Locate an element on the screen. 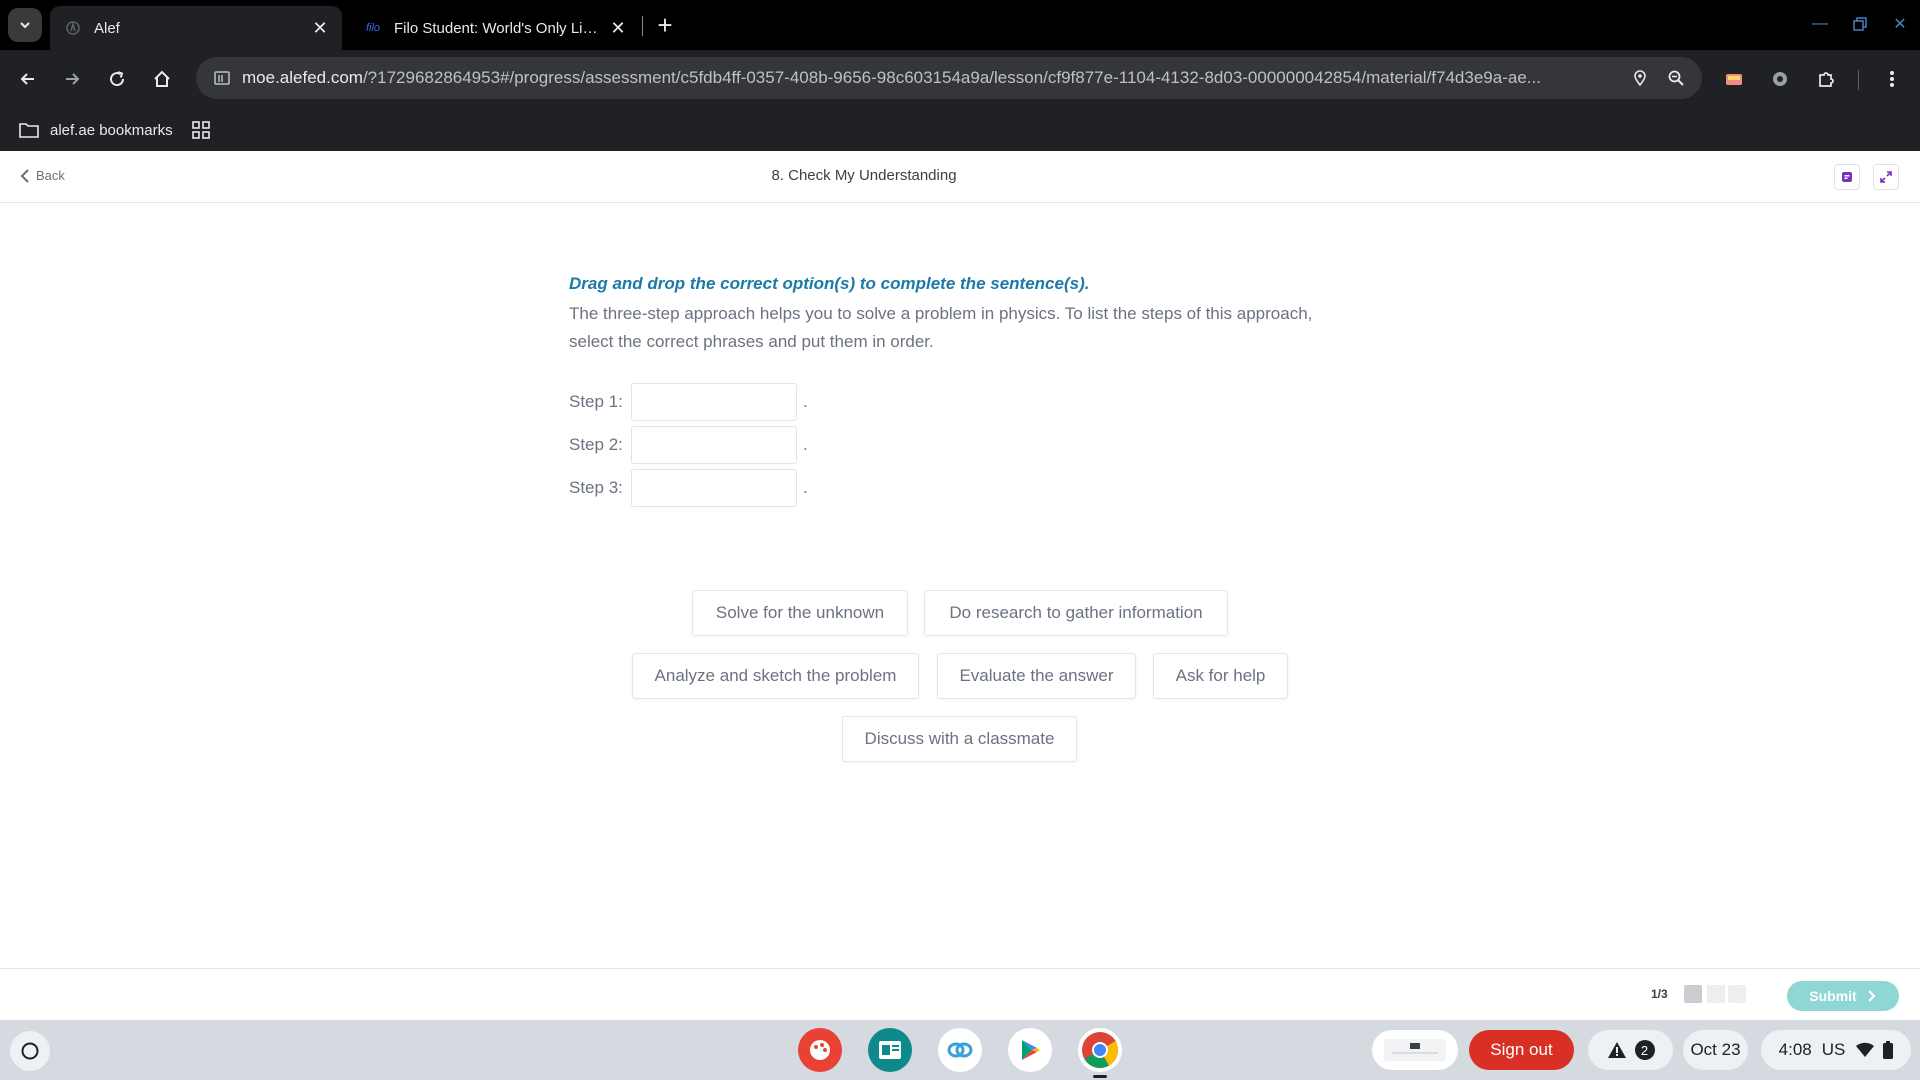  notification-tray: 2 is located at coordinates (1630, 1050).